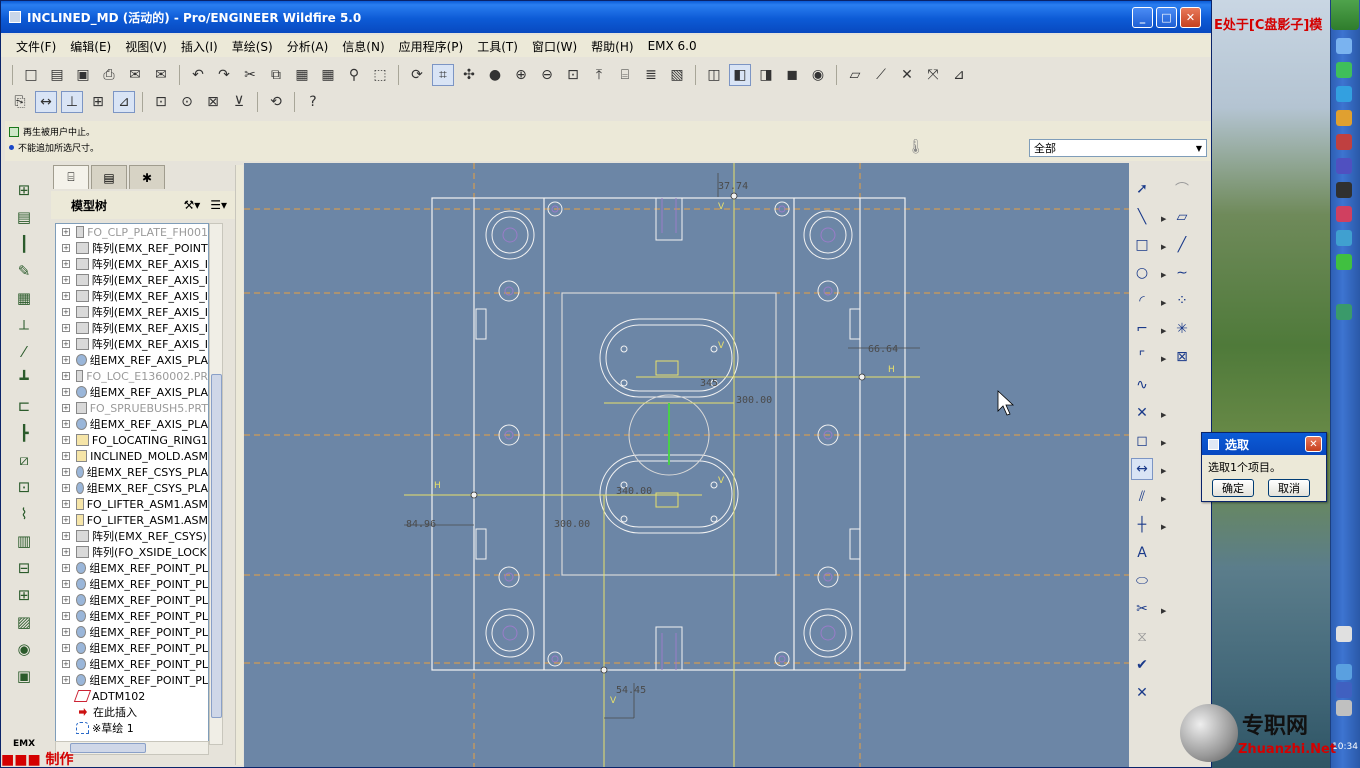 The height and width of the screenshot is (768, 1360). What do you see at coordinates (1142, 441) in the screenshot?
I see `offset-icon: ◻` at bounding box center [1142, 441].